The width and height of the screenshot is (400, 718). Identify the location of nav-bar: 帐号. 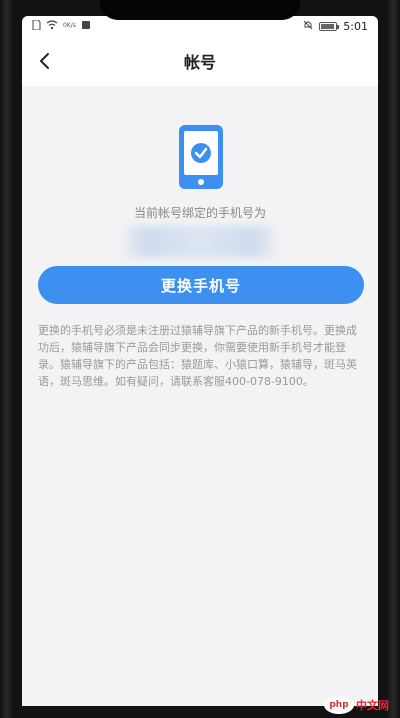
(200, 61).